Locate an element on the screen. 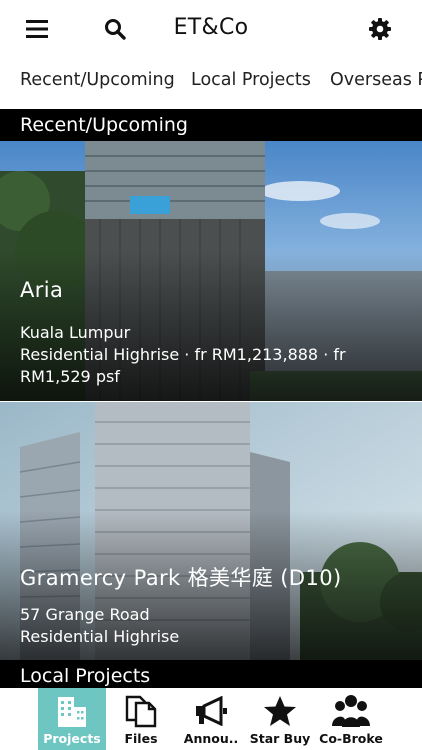  project-location: 57 Grange Road is located at coordinates (85, 614).